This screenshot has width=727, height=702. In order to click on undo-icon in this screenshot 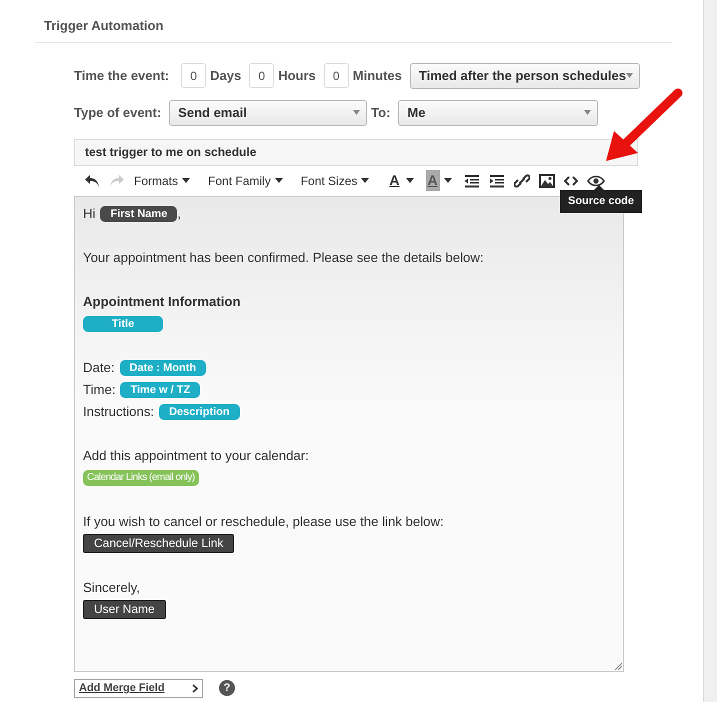, I will do `click(92, 181)`.